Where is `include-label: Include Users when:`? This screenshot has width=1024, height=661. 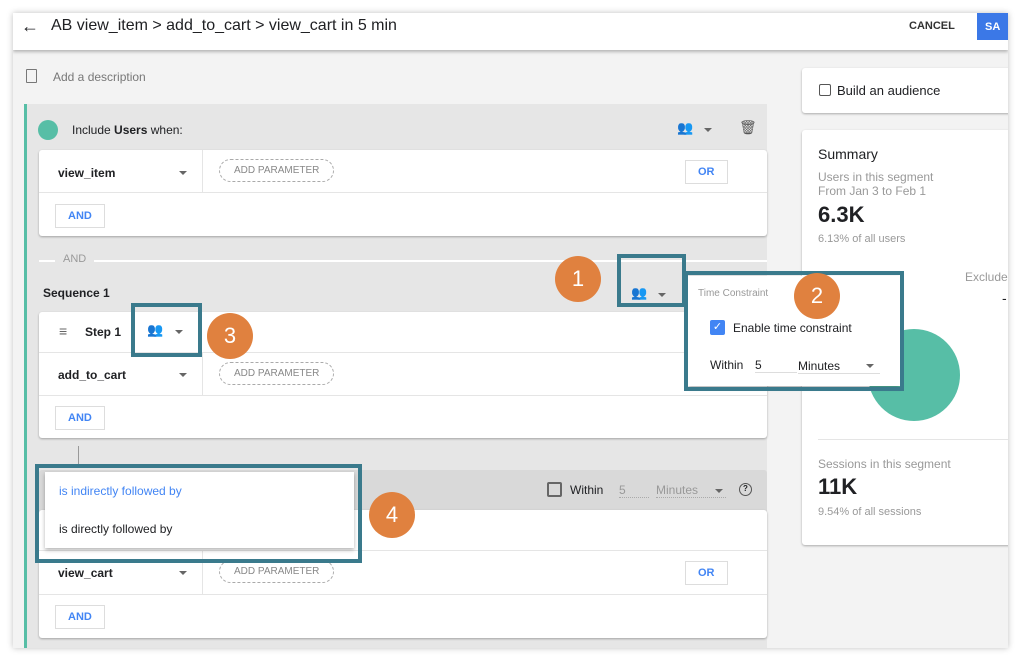
include-label: Include Users when: is located at coordinates (127, 130).